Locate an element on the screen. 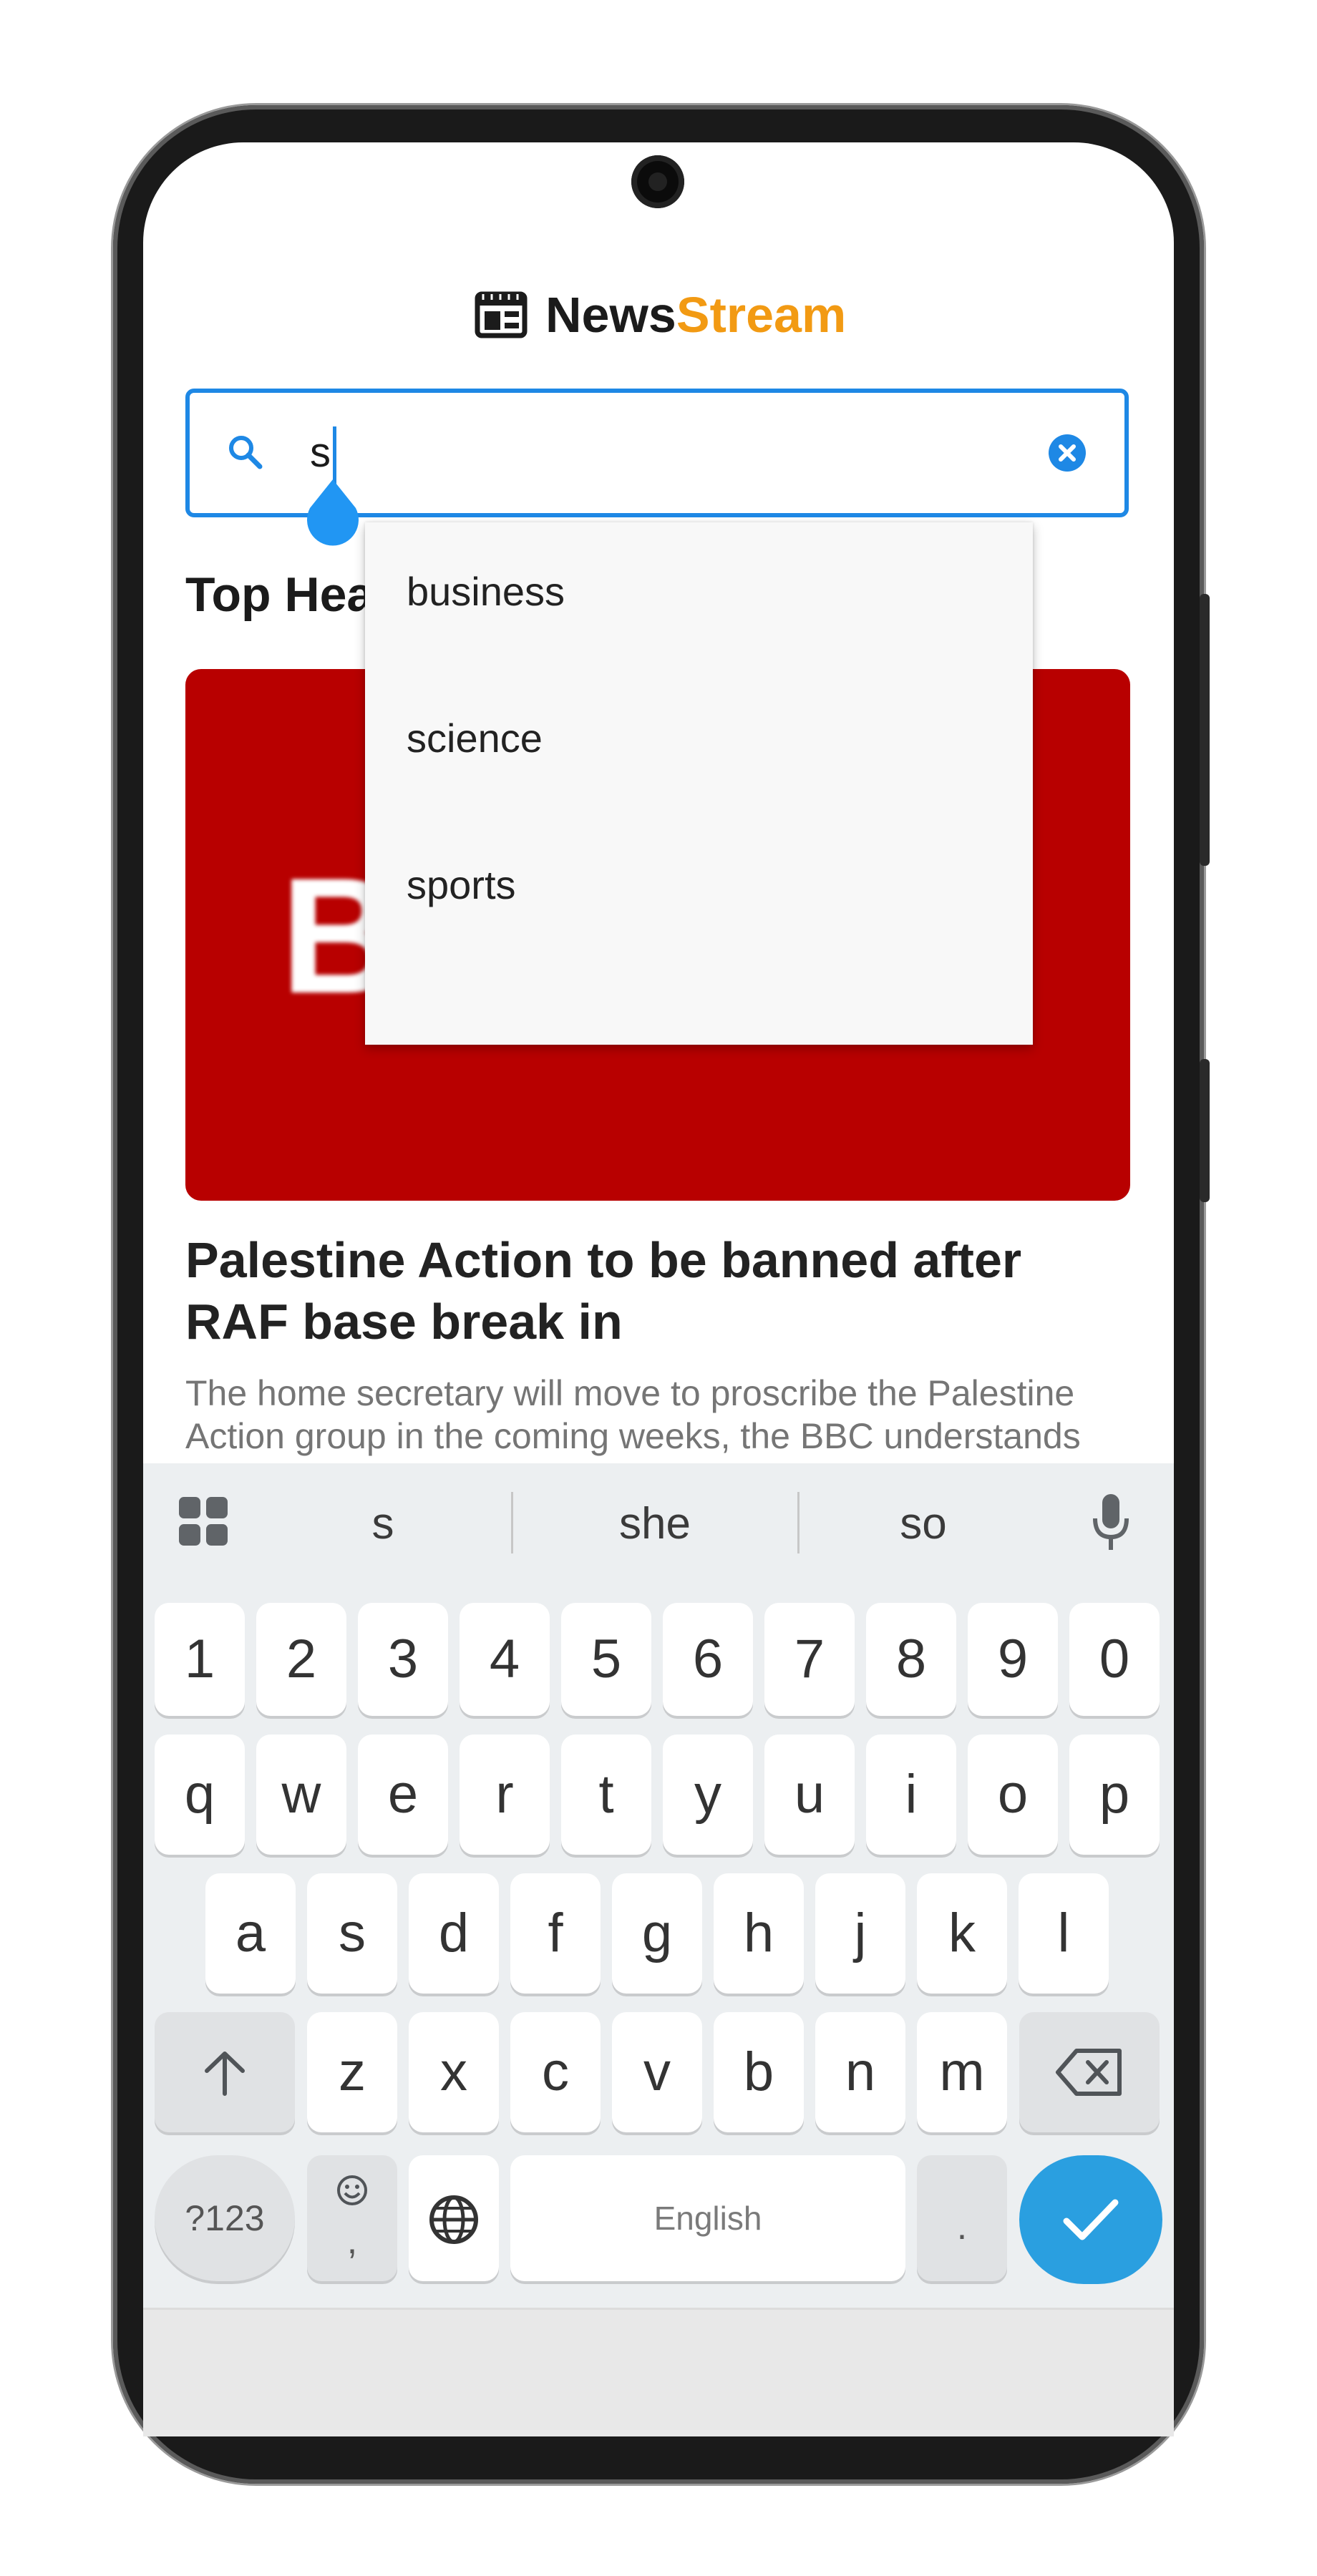  checkmark-icon is located at coordinates (1091, 2219).